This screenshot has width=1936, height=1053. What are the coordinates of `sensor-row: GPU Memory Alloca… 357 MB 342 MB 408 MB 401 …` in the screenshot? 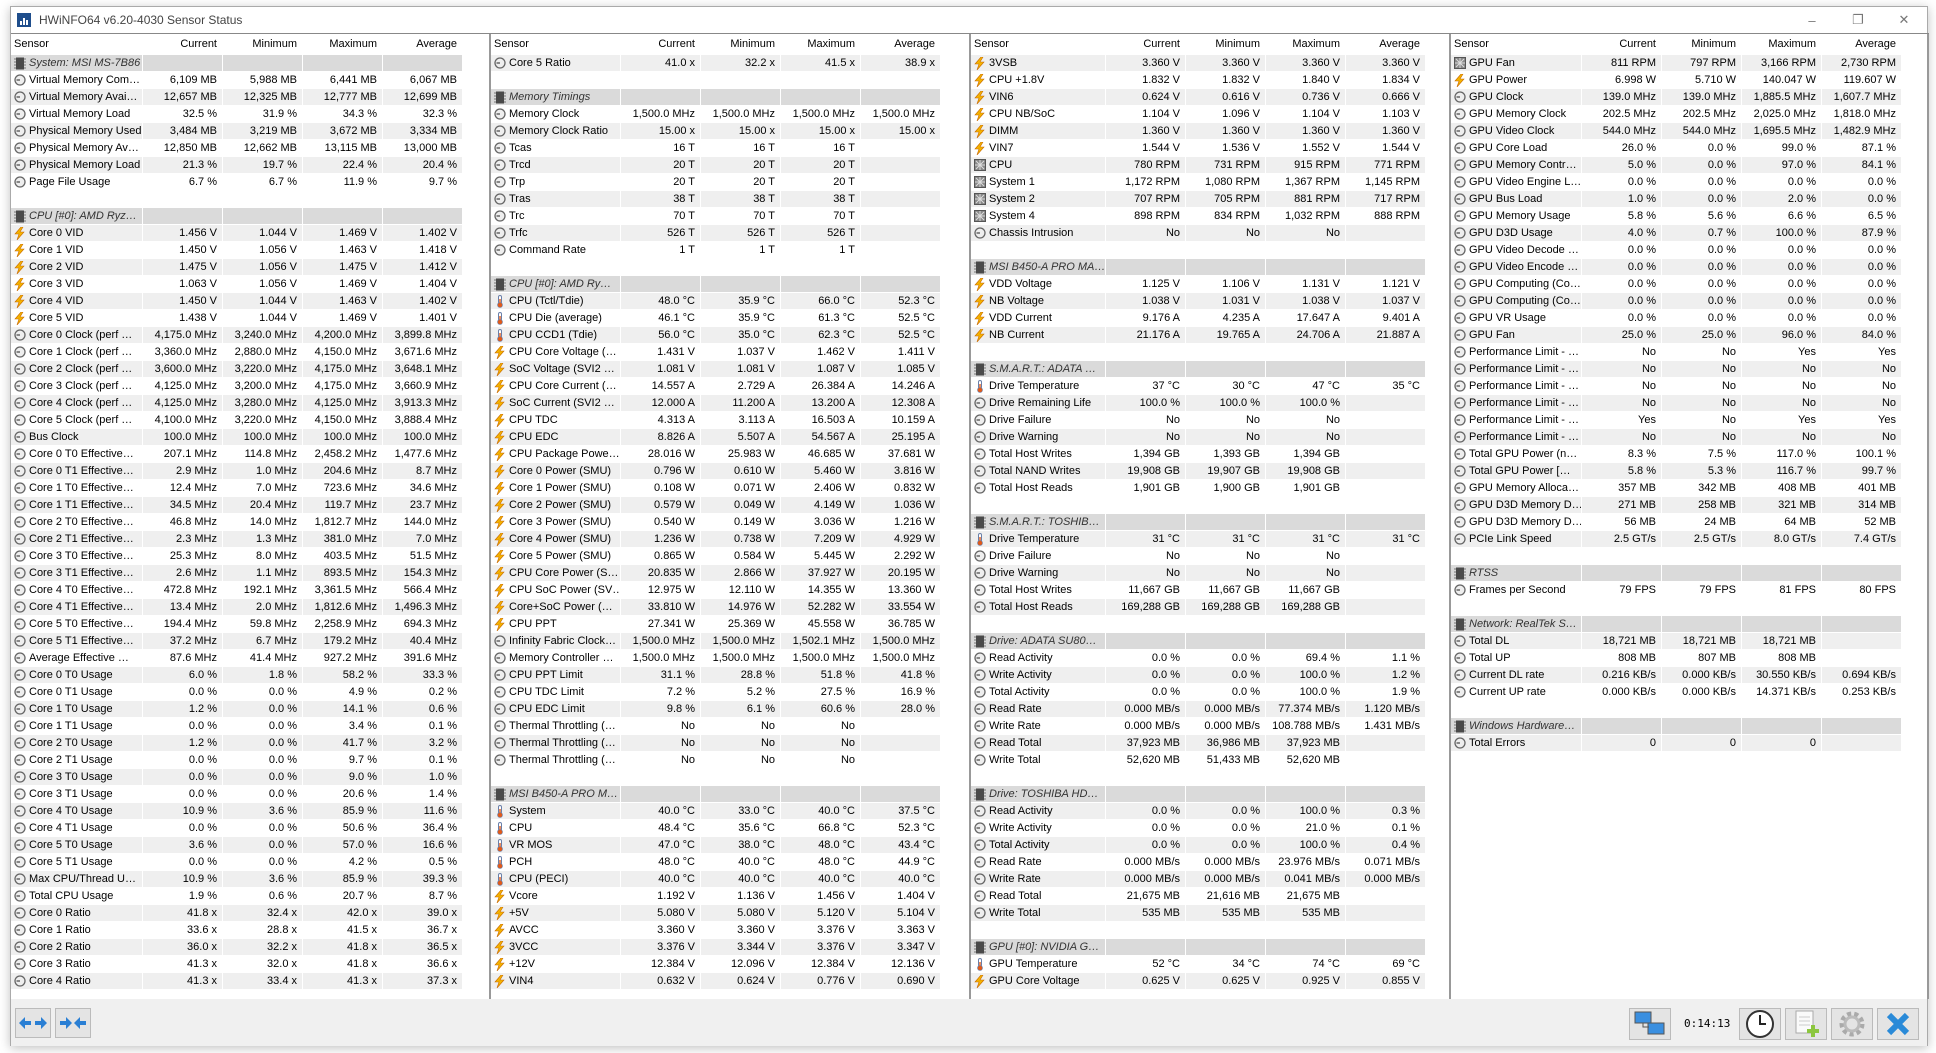 It's located at (1689, 488).